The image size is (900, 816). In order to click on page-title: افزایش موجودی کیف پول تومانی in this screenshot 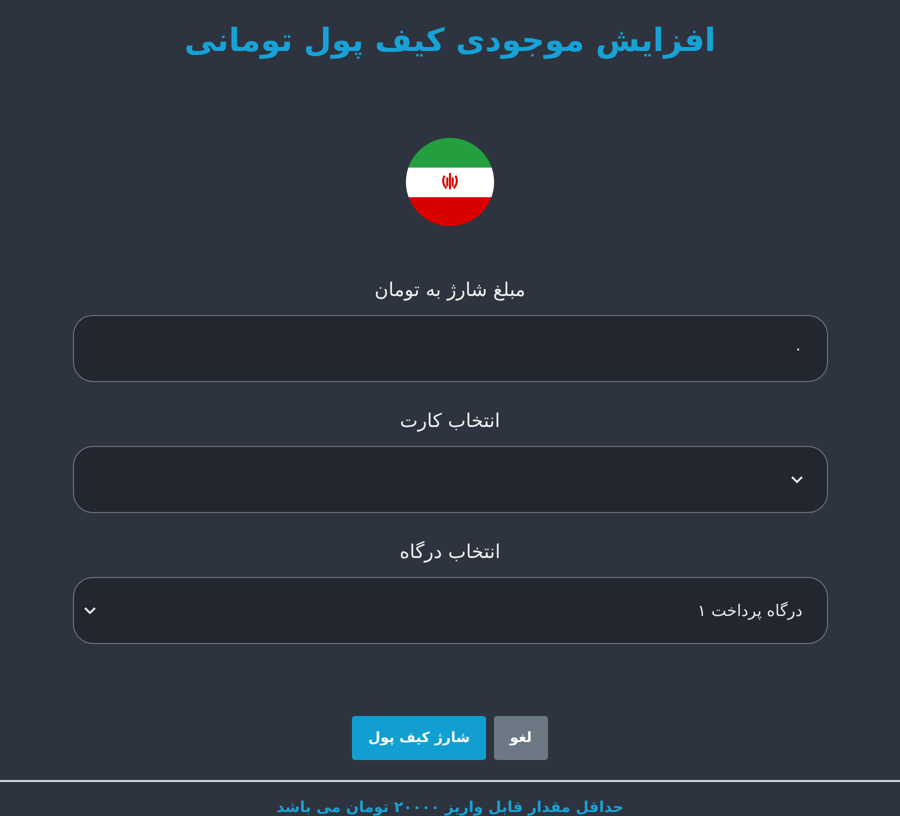, I will do `click(450, 40)`.